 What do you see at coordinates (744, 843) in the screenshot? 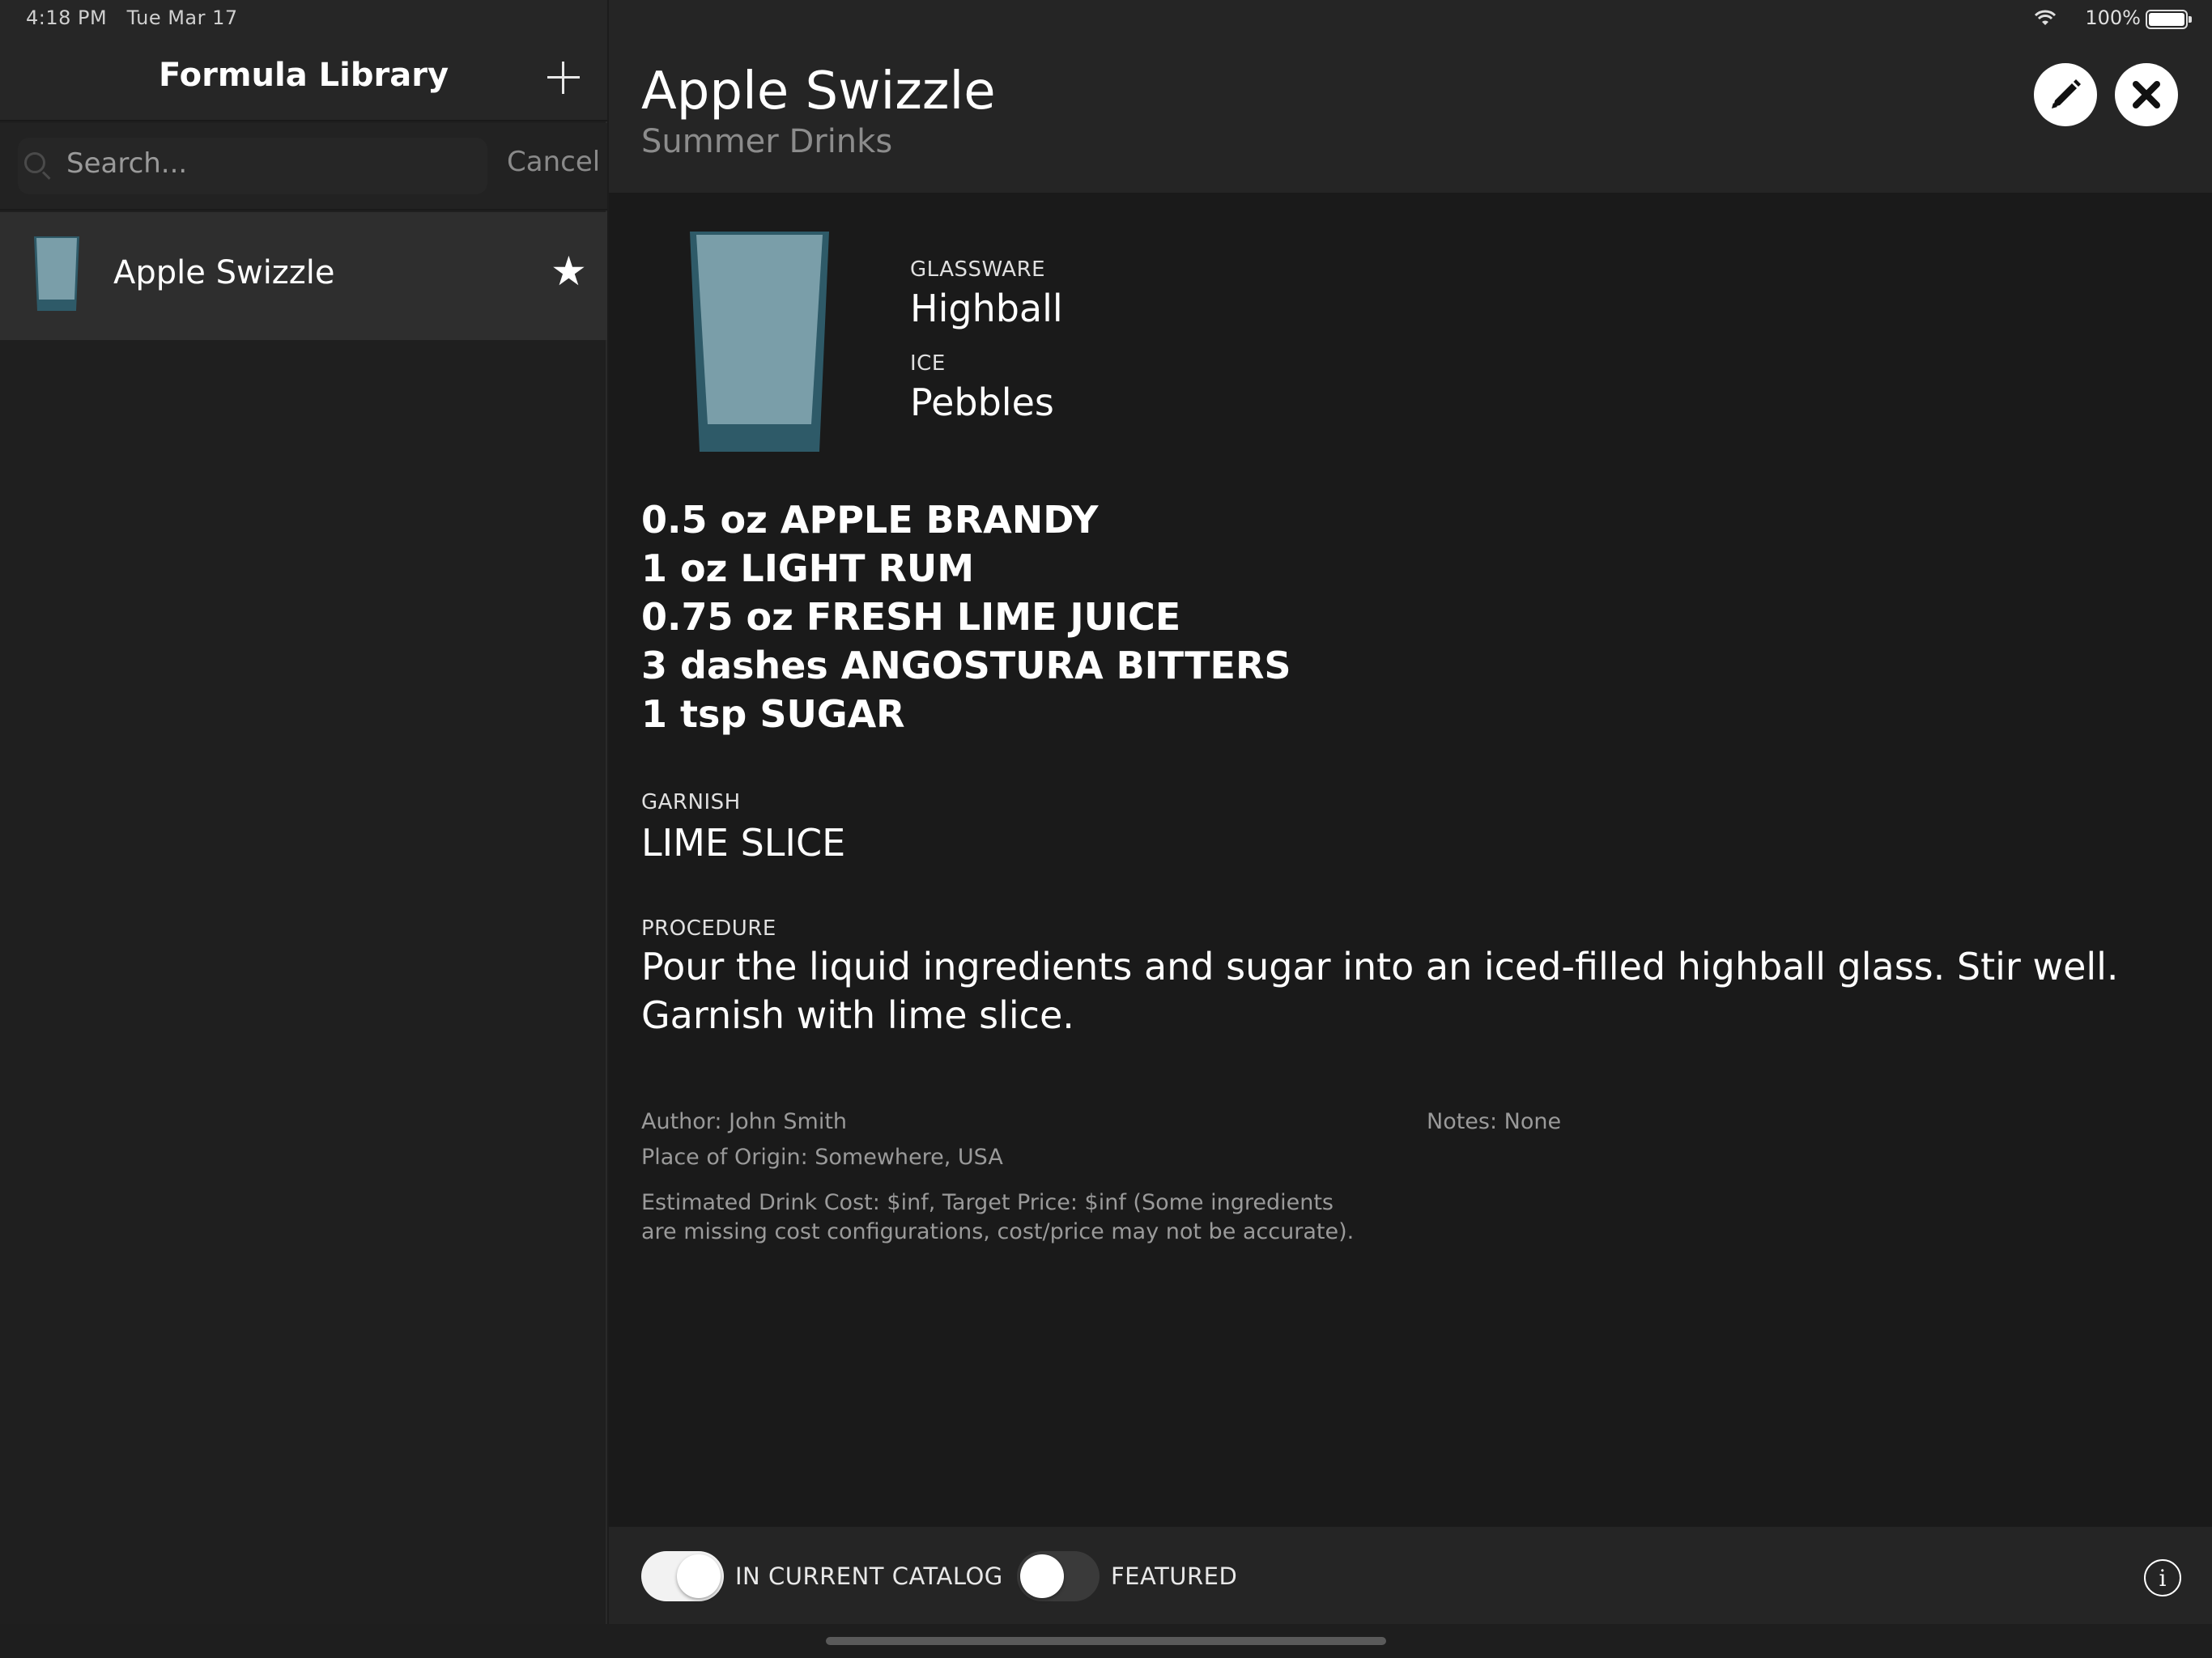
I see `garnish-value: LIME SLICE` at bounding box center [744, 843].